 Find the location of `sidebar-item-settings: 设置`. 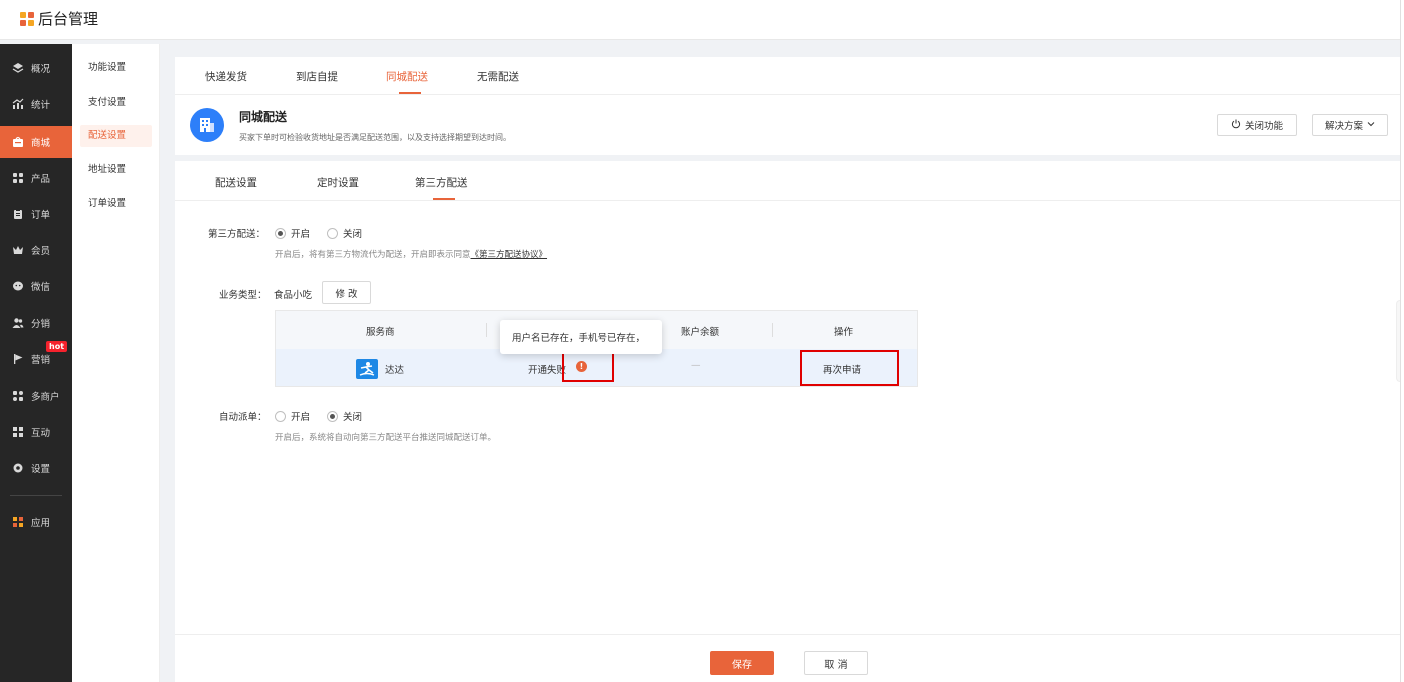

sidebar-item-settings: 设置 is located at coordinates (36, 468).